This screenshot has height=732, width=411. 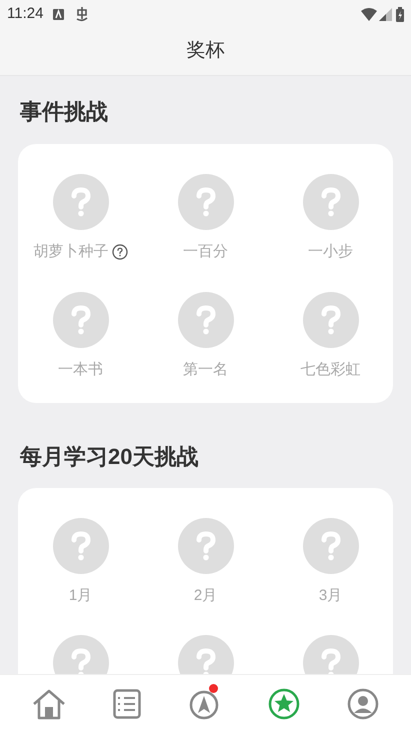 What do you see at coordinates (205, 251) in the screenshot?
I see `trophy-label: 一百分` at bounding box center [205, 251].